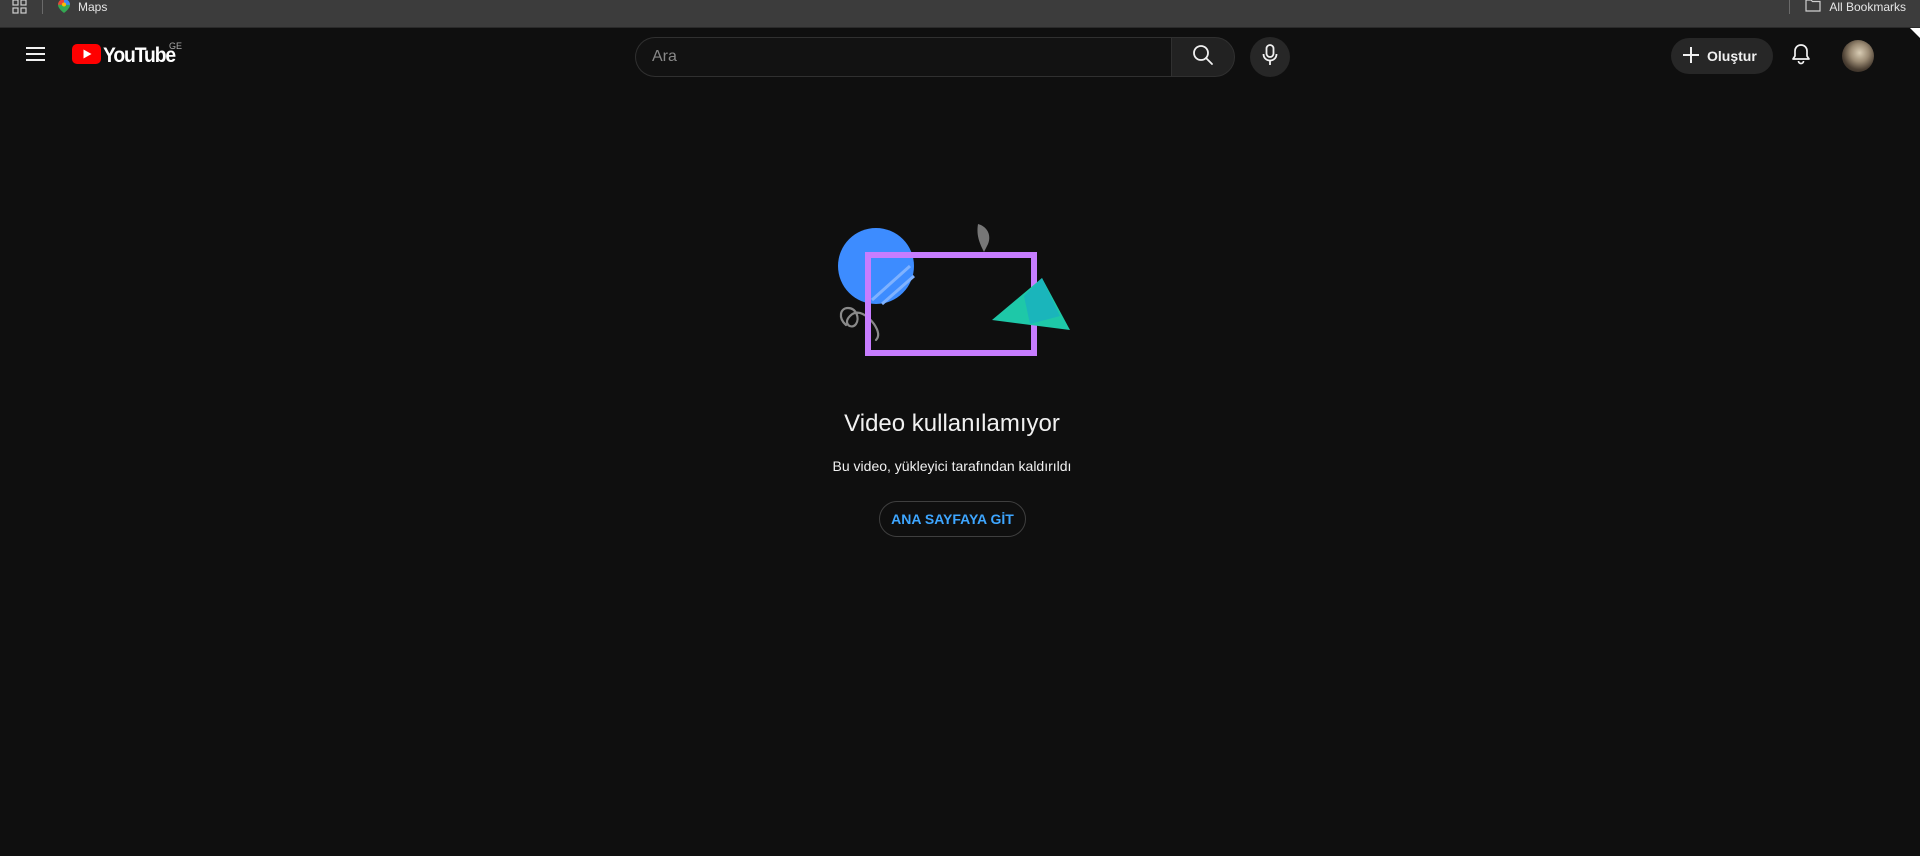 Image resolution: width=1920 pixels, height=856 pixels. I want to click on all-bookmarks-button: All Bookmarks, so click(1855, 7).